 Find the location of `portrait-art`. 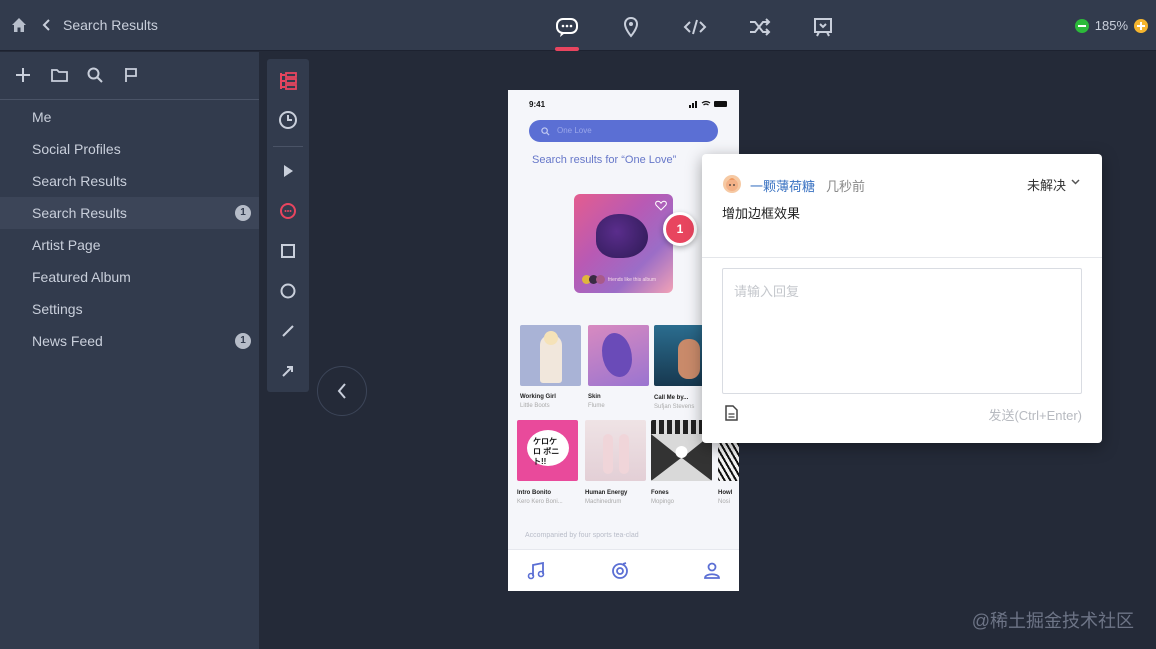

portrait-art is located at coordinates (689, 359).